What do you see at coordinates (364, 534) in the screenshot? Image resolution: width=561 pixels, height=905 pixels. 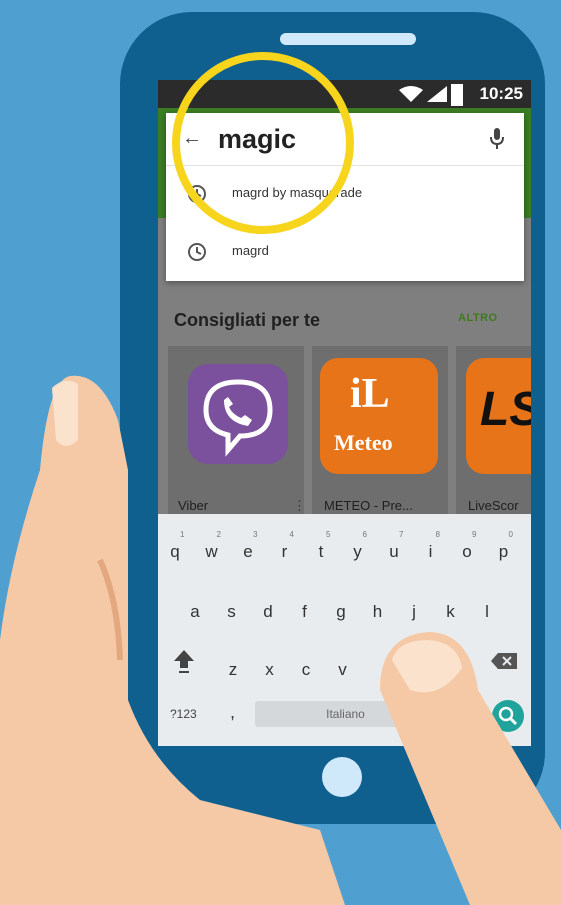 I see `key-hint-number: 6` at bounding box center [364, 534].